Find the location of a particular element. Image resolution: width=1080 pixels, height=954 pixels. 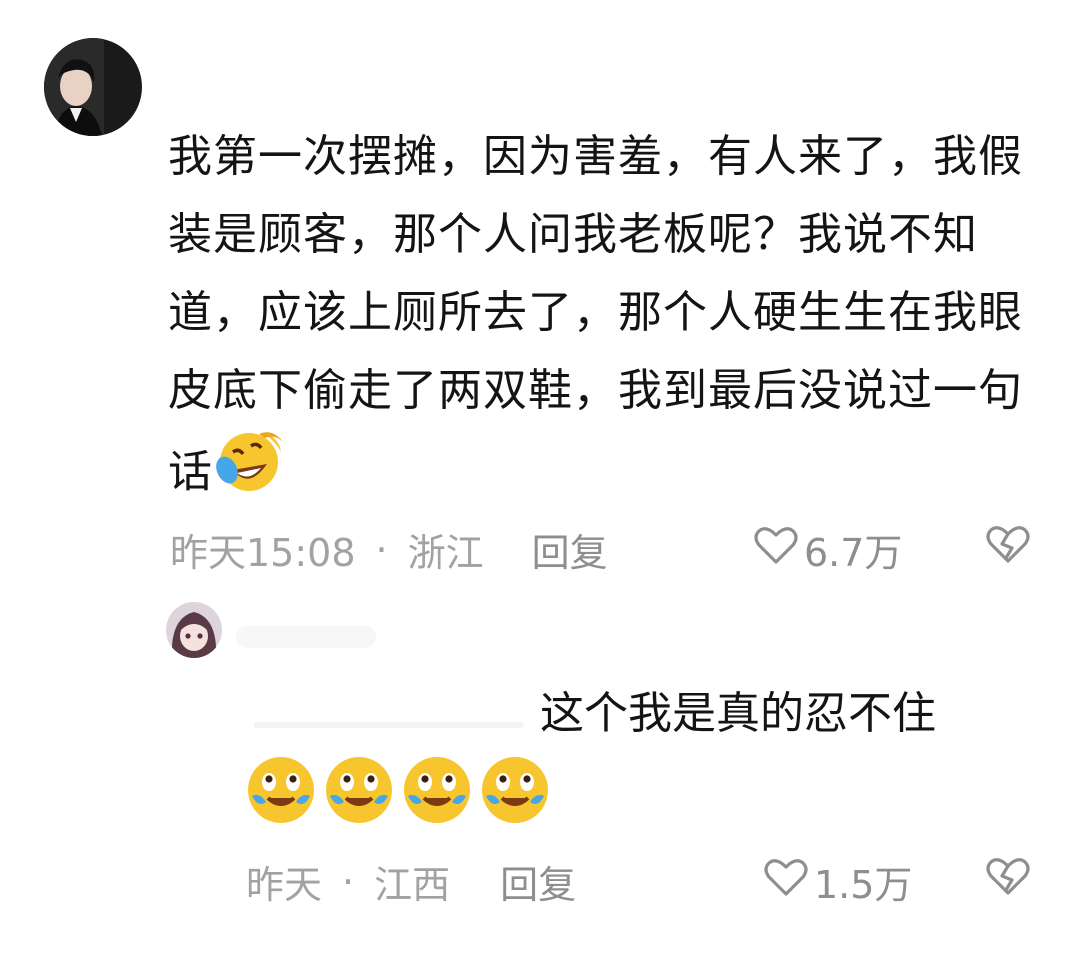

rolling-on-floor-laughing-icon is located at coordinates (249, 474).